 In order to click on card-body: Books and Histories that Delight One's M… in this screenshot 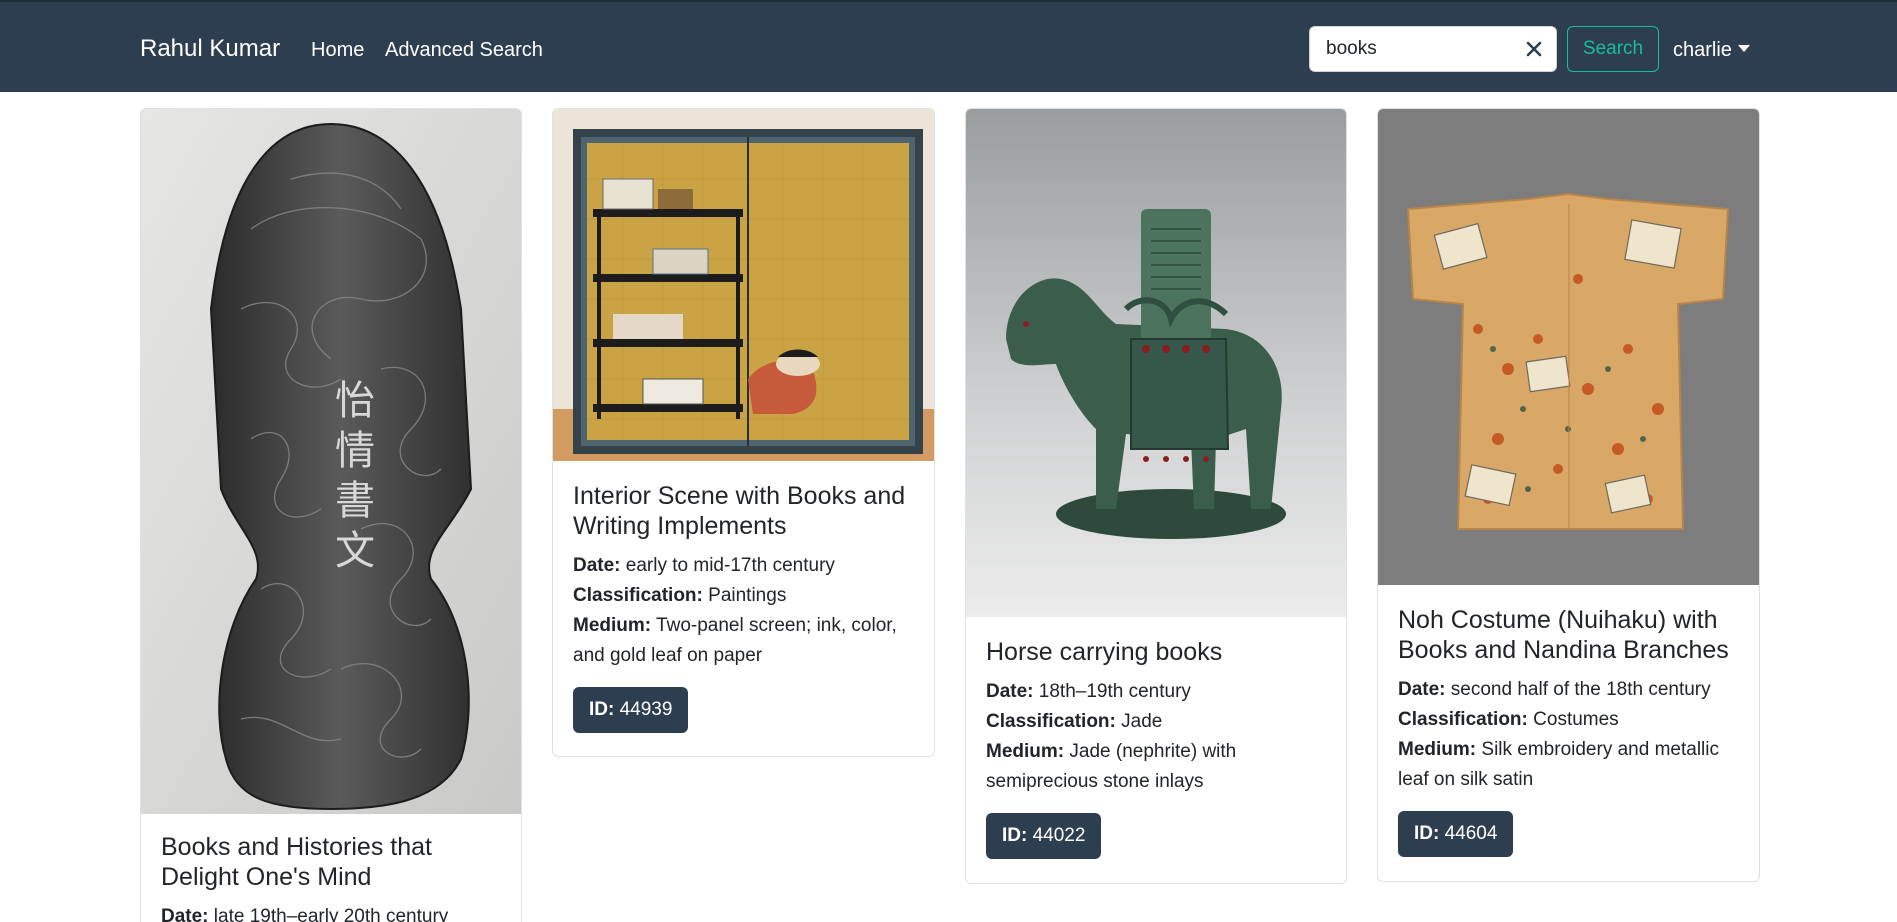, I will do `click(332, 877)`.